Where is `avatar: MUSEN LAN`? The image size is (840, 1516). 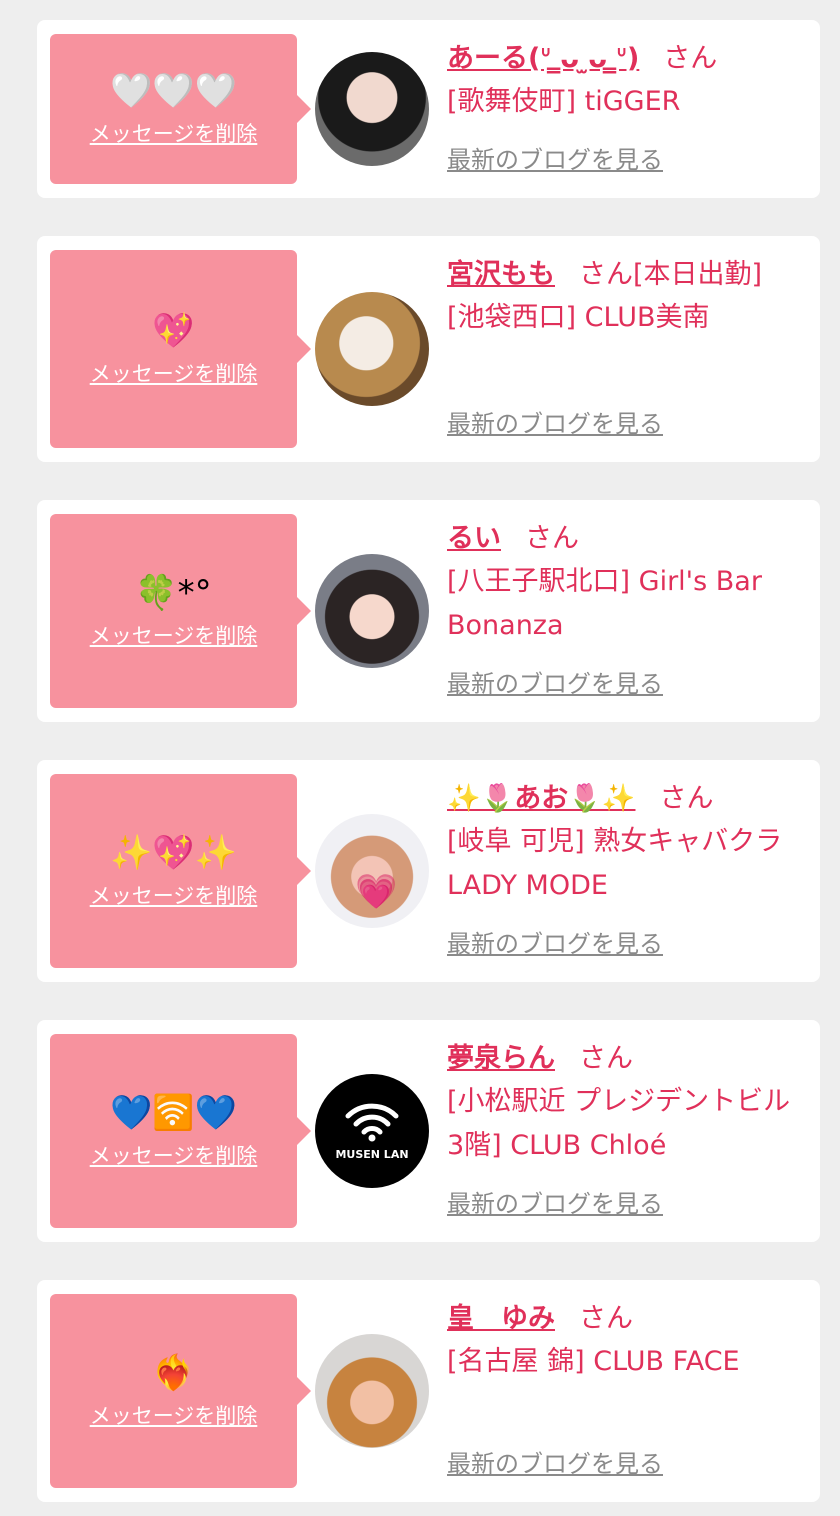 avatar: MUSEN LAN is located at coordinates (372, 1131).